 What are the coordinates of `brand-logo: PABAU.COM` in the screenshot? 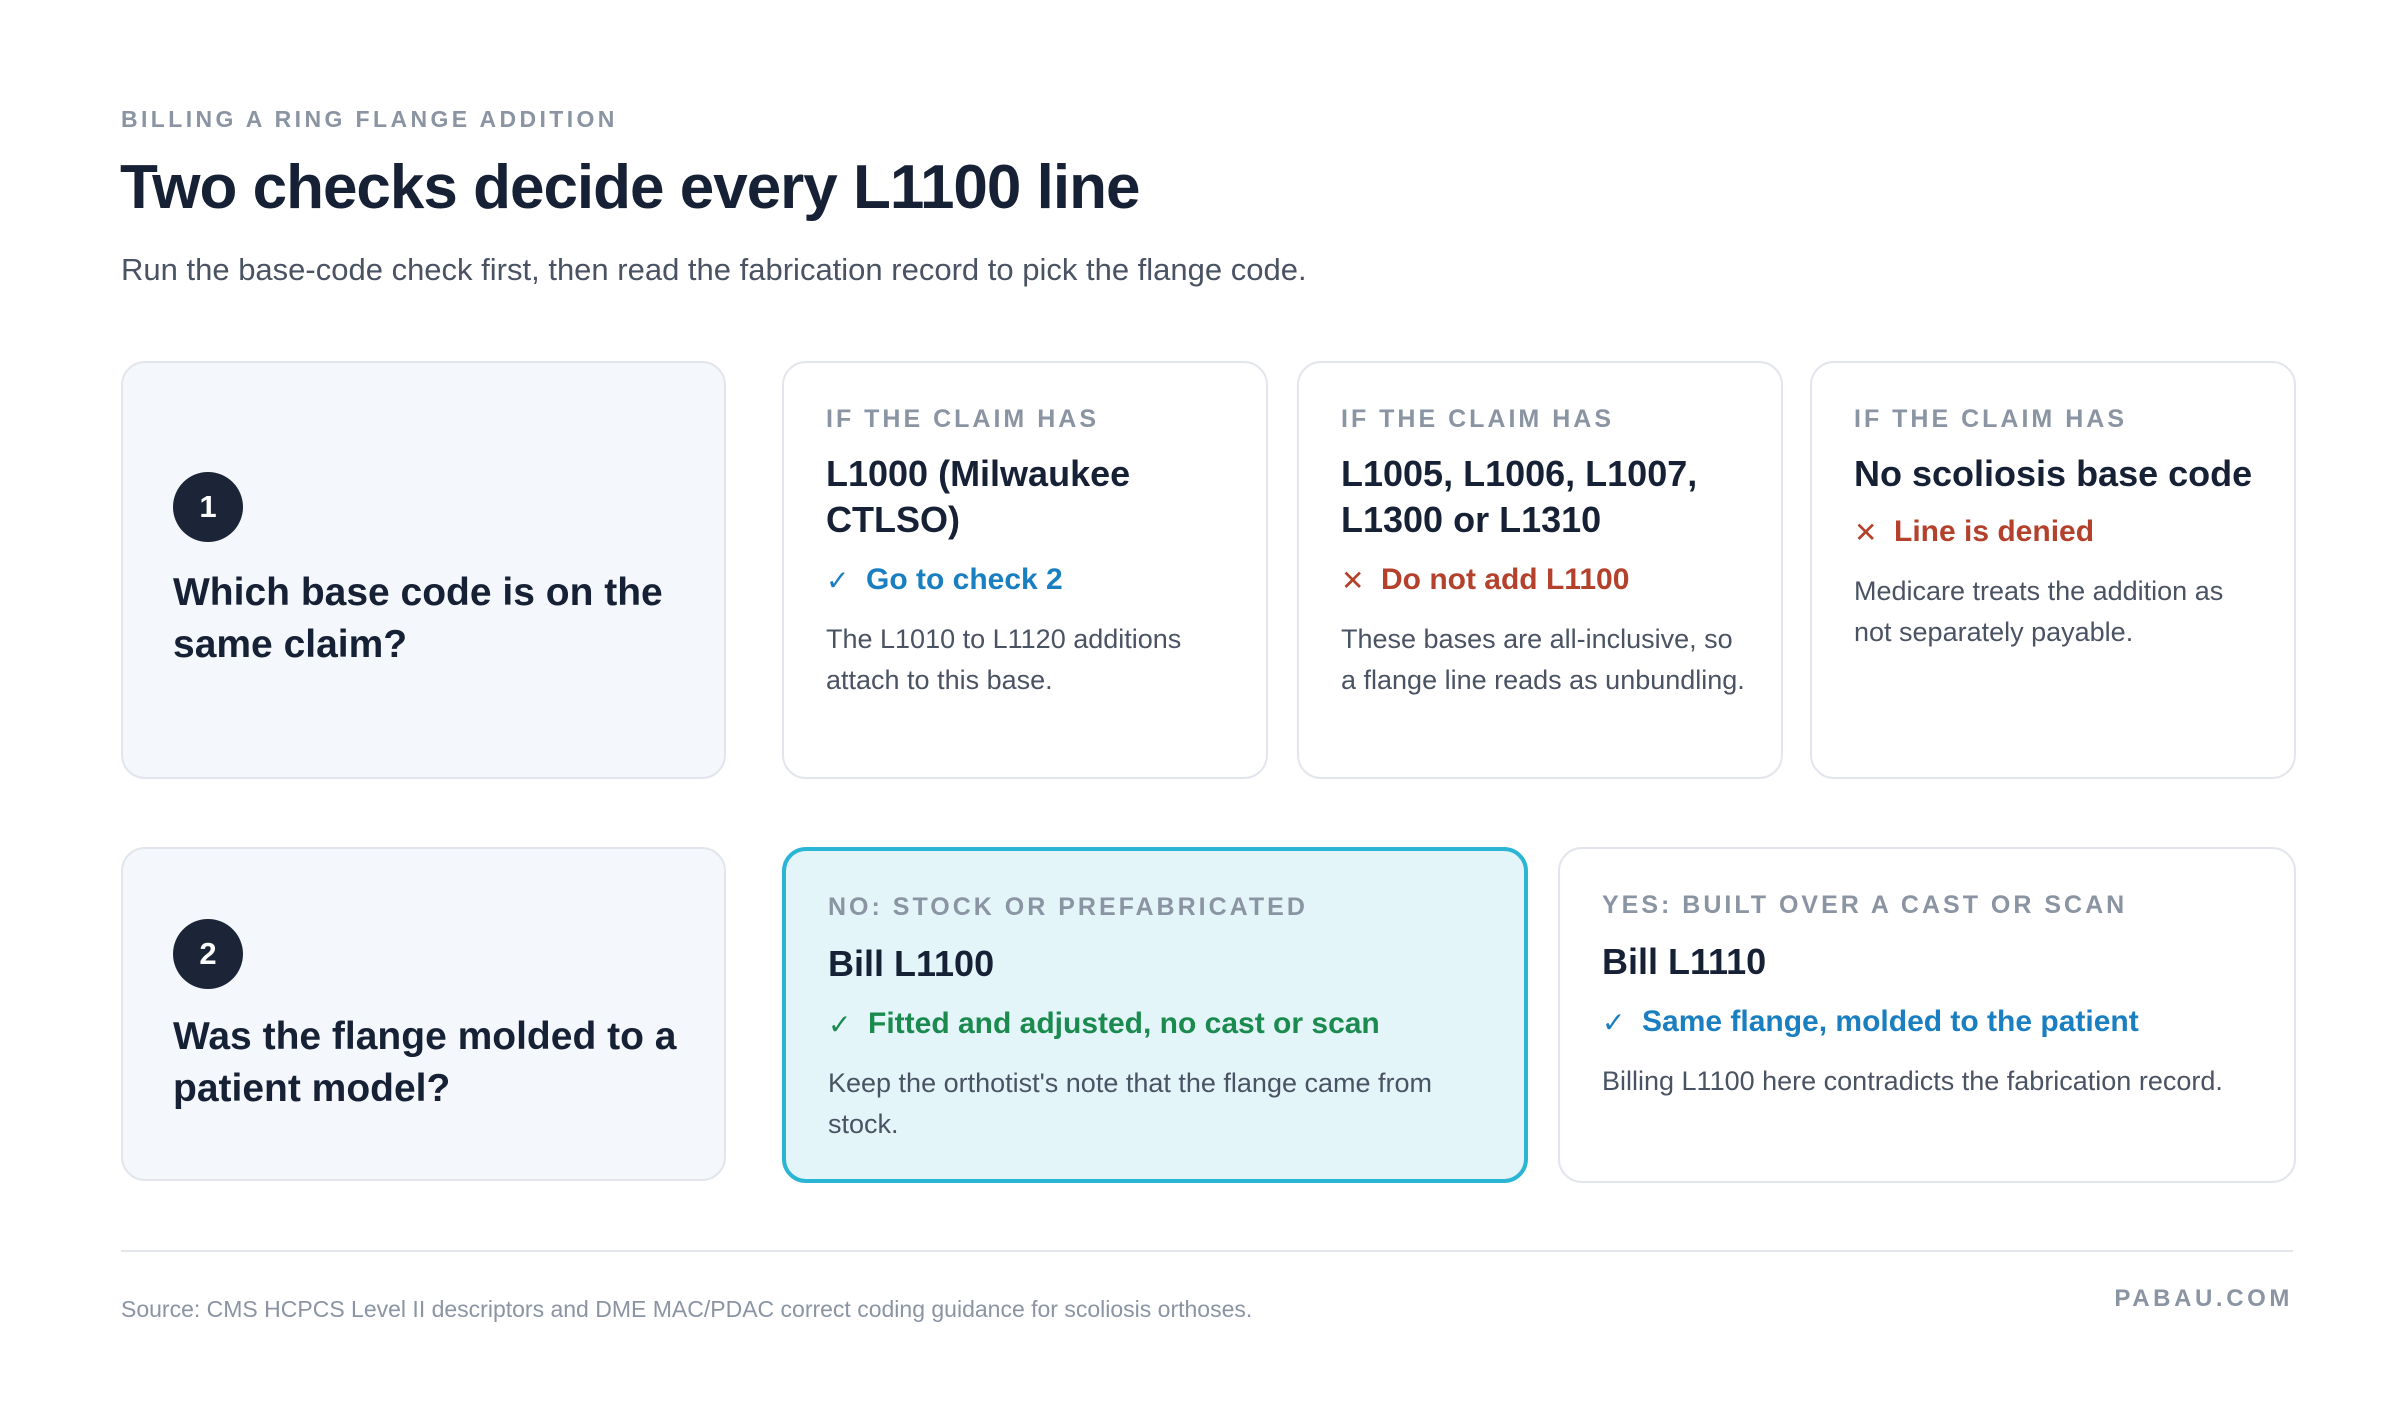 It's located at (2203, 1298).